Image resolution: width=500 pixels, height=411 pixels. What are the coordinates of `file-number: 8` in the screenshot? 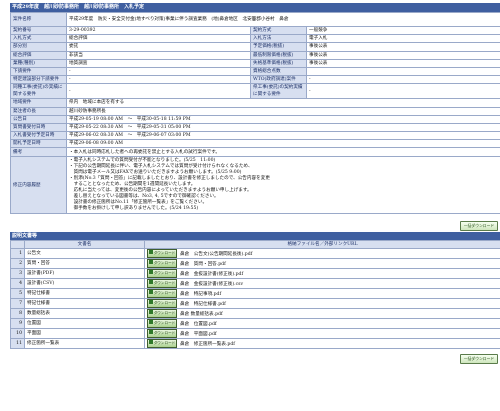 It's located at (17, 313).